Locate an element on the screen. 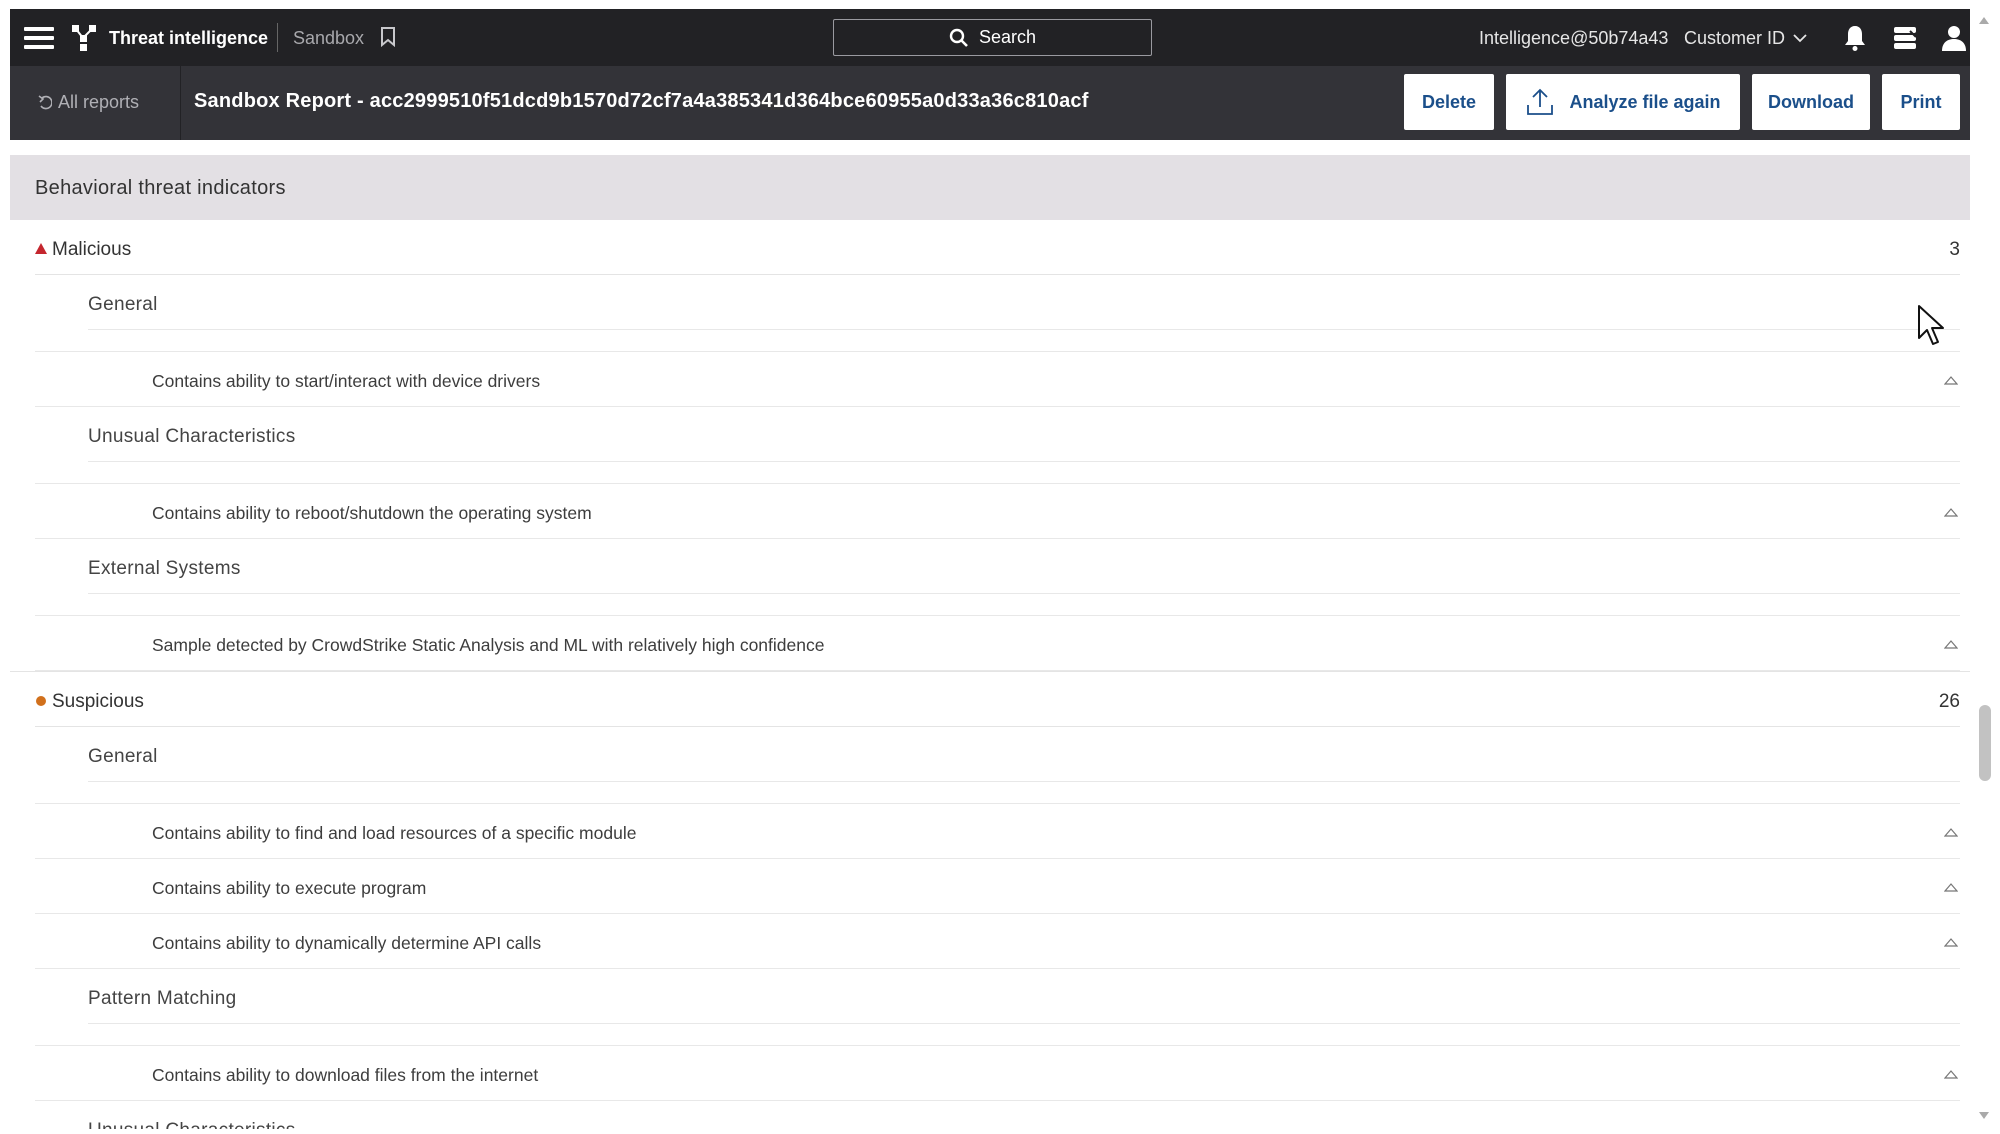 The image size is (2000, 1134). category-row: Pattern Matching is located at coordinates (1024, 996).